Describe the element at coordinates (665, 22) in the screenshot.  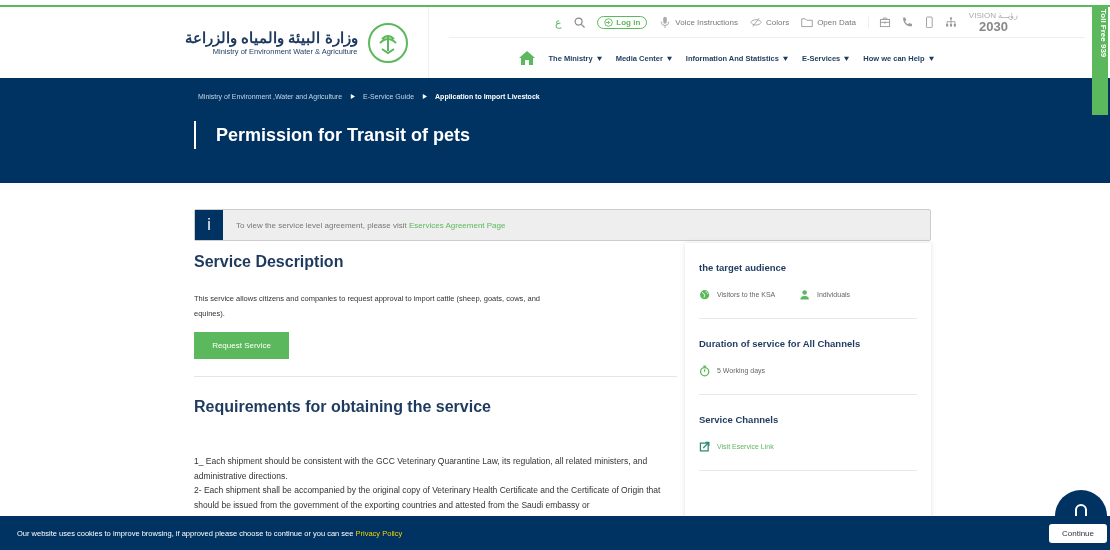
I see `mic-icon` at that location.